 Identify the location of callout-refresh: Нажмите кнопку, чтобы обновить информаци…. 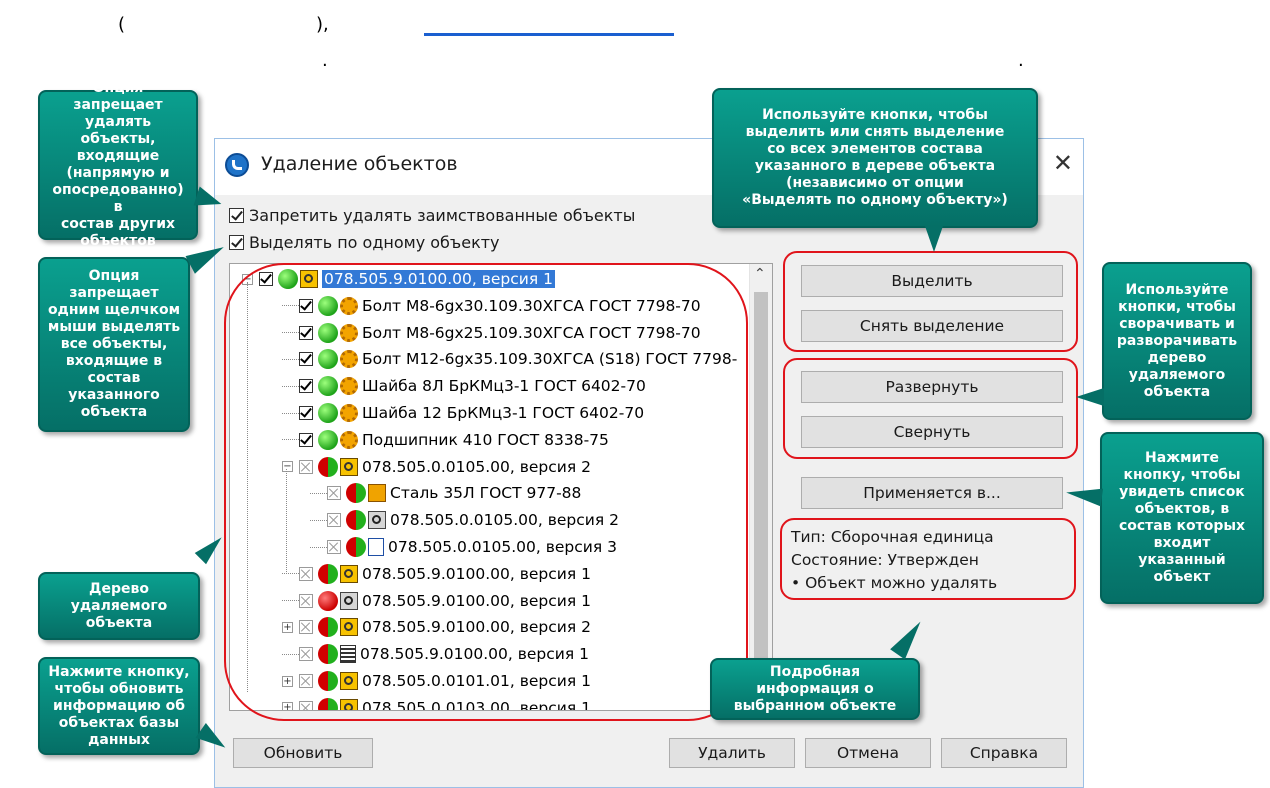
(119, 706).